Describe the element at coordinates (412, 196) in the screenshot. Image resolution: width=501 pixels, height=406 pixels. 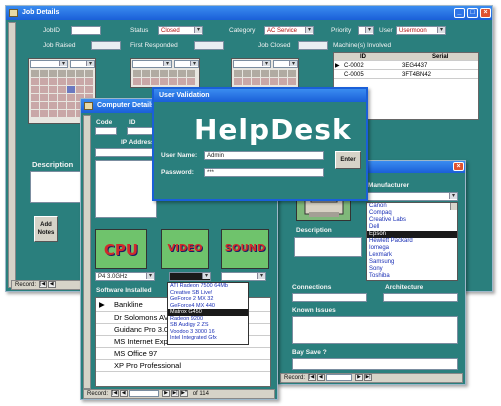
I see `manufacturer-select` at that location.